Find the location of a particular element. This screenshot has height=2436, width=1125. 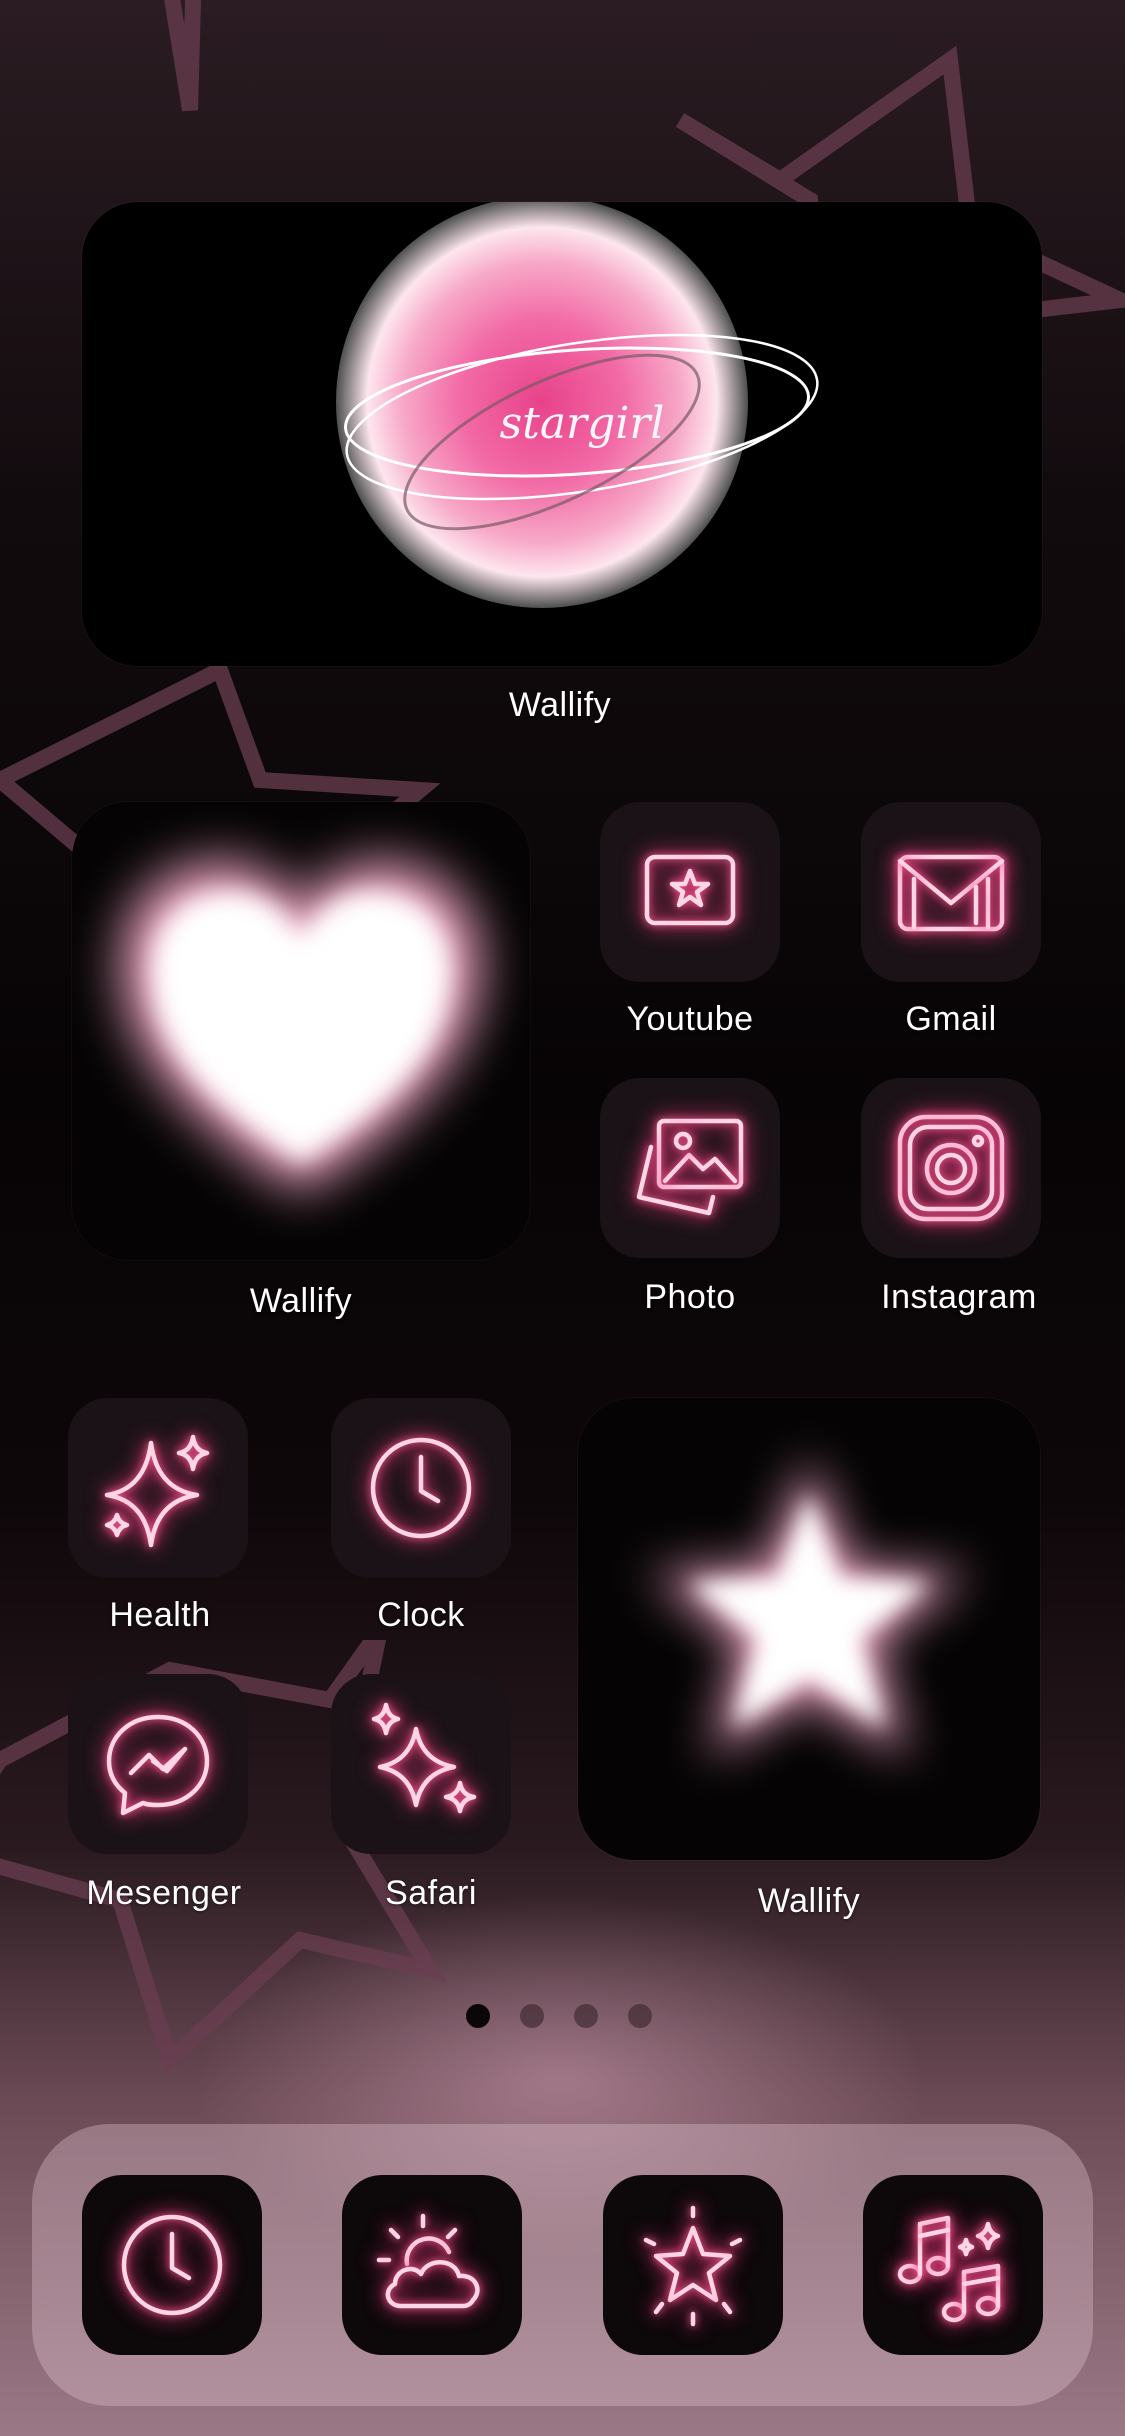

star-widget is located at coordinates (809, 1629).